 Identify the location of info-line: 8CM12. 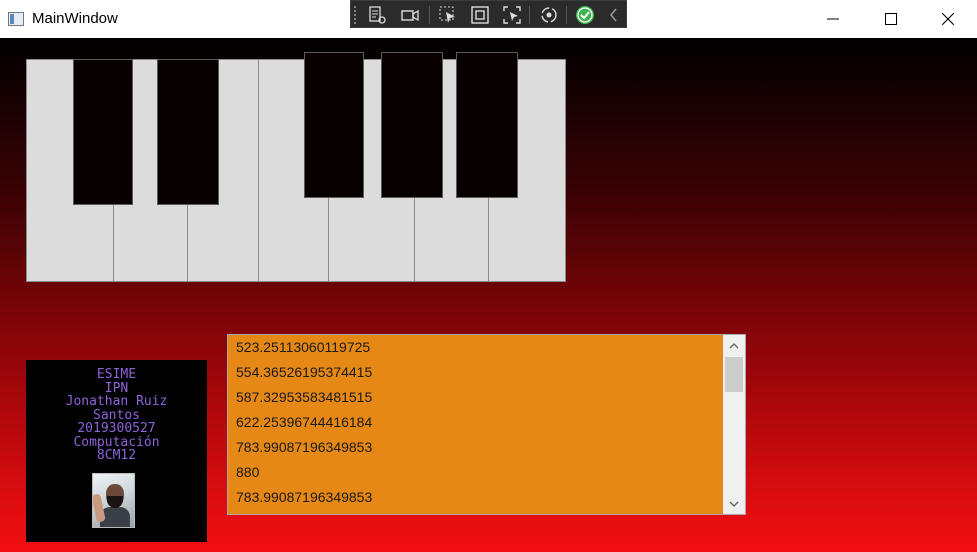
(116, 455).